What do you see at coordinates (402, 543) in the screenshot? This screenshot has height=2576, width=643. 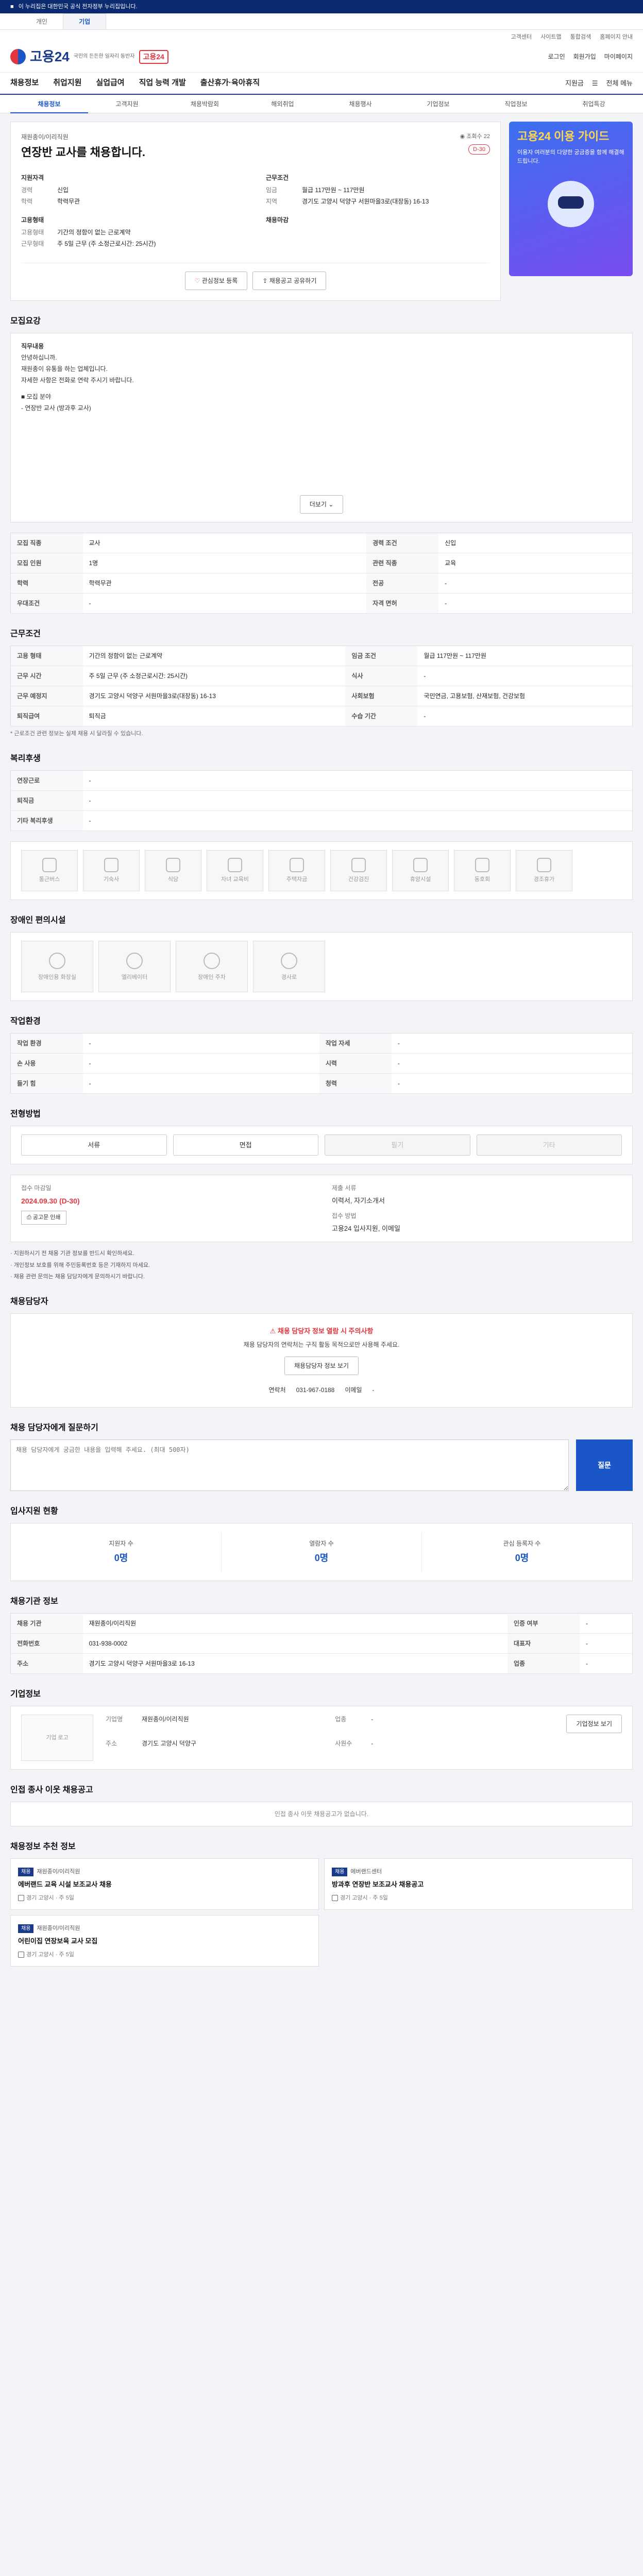 I see `table-header: 경력 조건` at bounding box center [402, 543].